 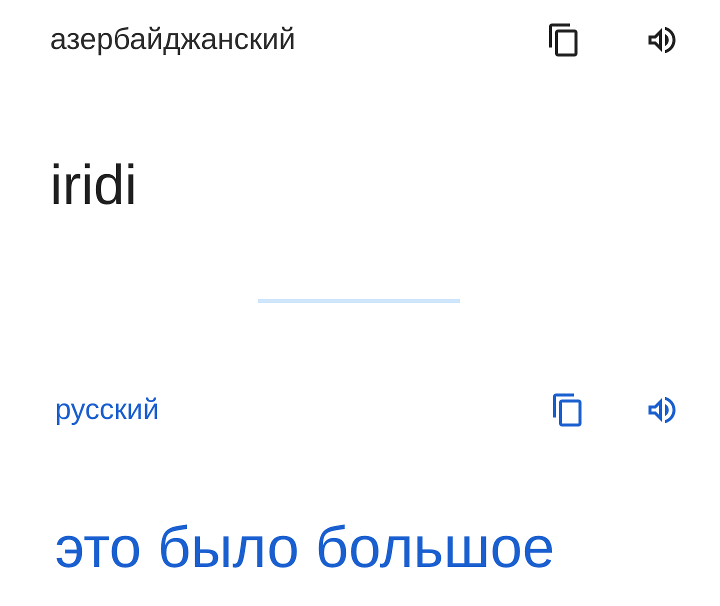 I want to click on translation-text: это было большое, so click(x=305, y=548).